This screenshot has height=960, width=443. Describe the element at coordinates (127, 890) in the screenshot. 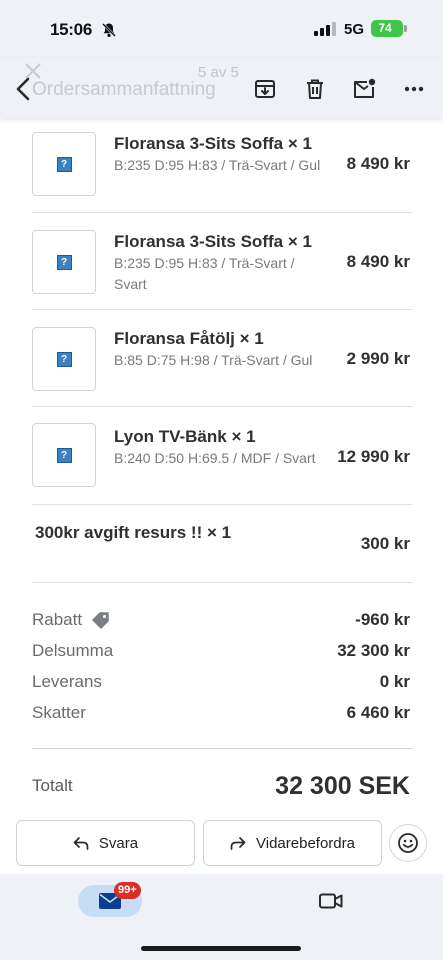

I see `unread-count-badge: 99+` at that location.